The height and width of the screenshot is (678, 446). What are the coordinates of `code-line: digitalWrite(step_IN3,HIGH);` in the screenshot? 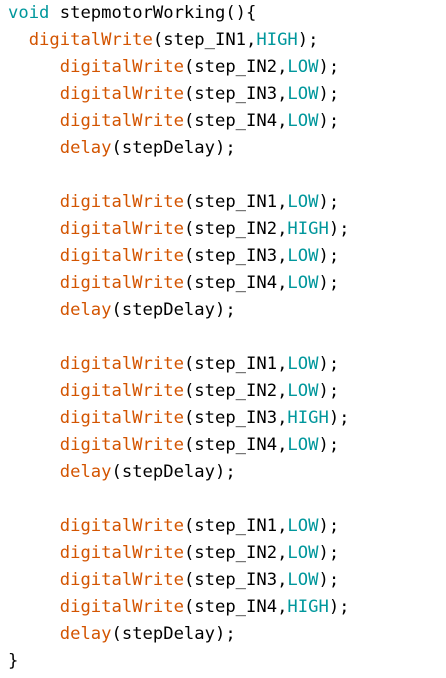 It's located at (179, 418).